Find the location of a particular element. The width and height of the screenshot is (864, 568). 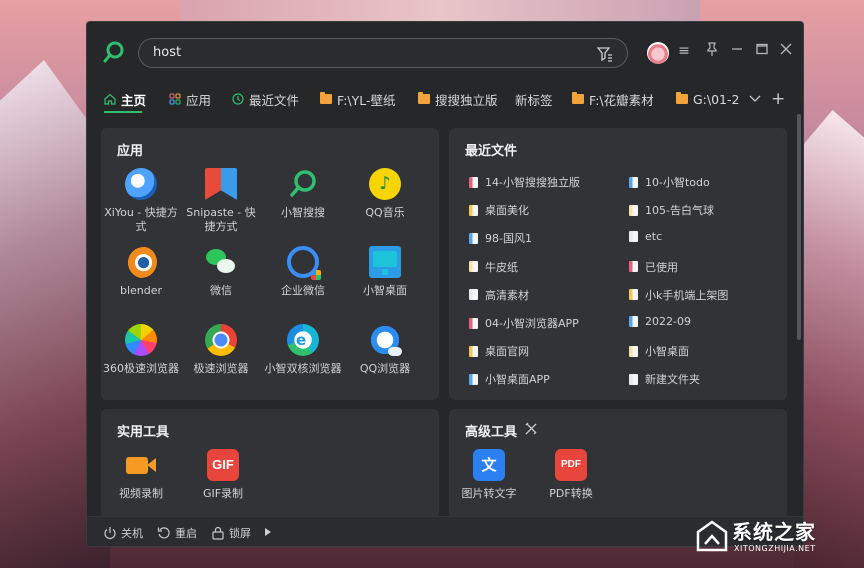

tab-folder-sousou: 搜搜独立版 is located at coordinates (458, 99).